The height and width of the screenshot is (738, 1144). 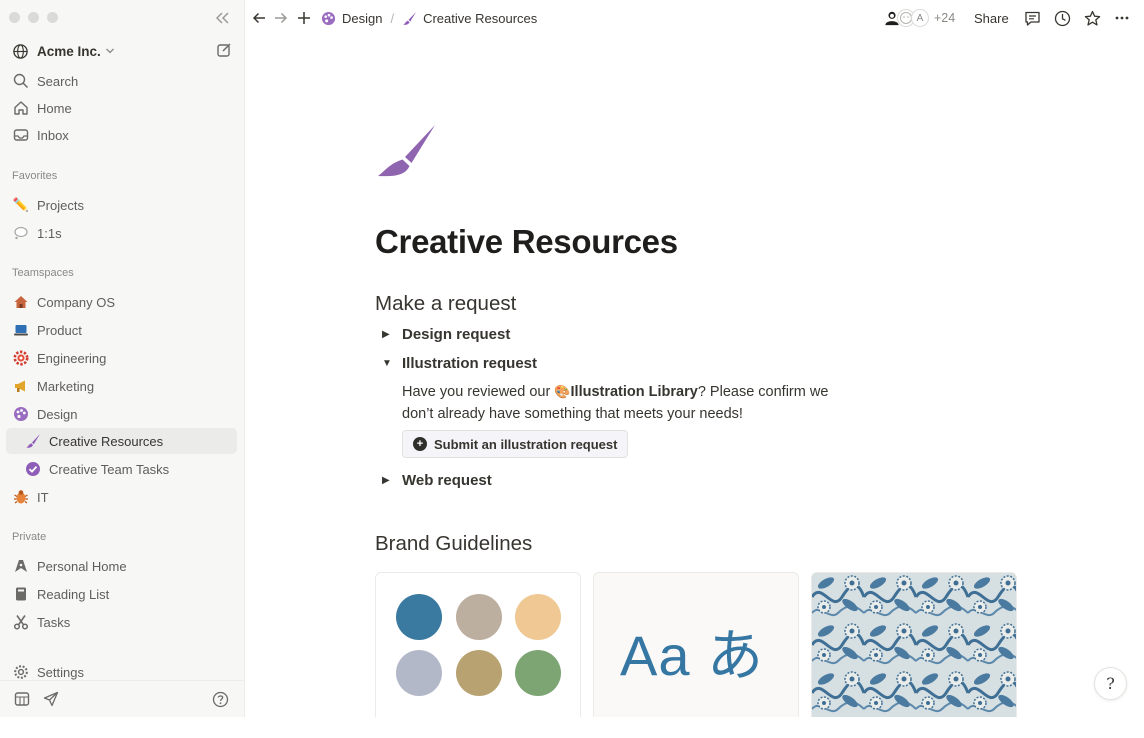 I want to click on sidebar-item-label: Company OS, so click(x=76, y=302).